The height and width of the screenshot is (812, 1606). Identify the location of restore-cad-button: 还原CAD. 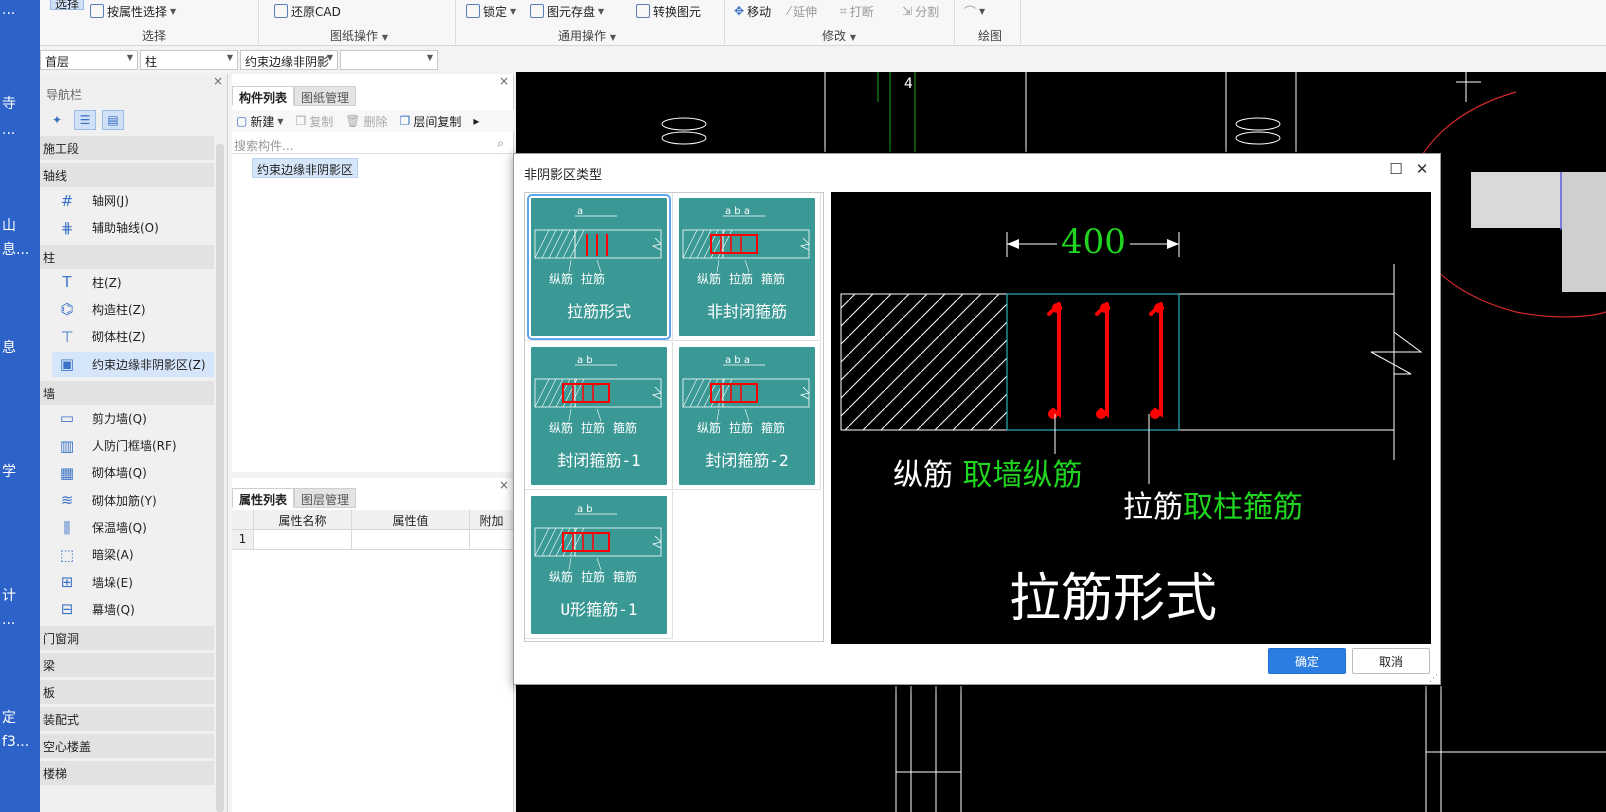
(307, 11).